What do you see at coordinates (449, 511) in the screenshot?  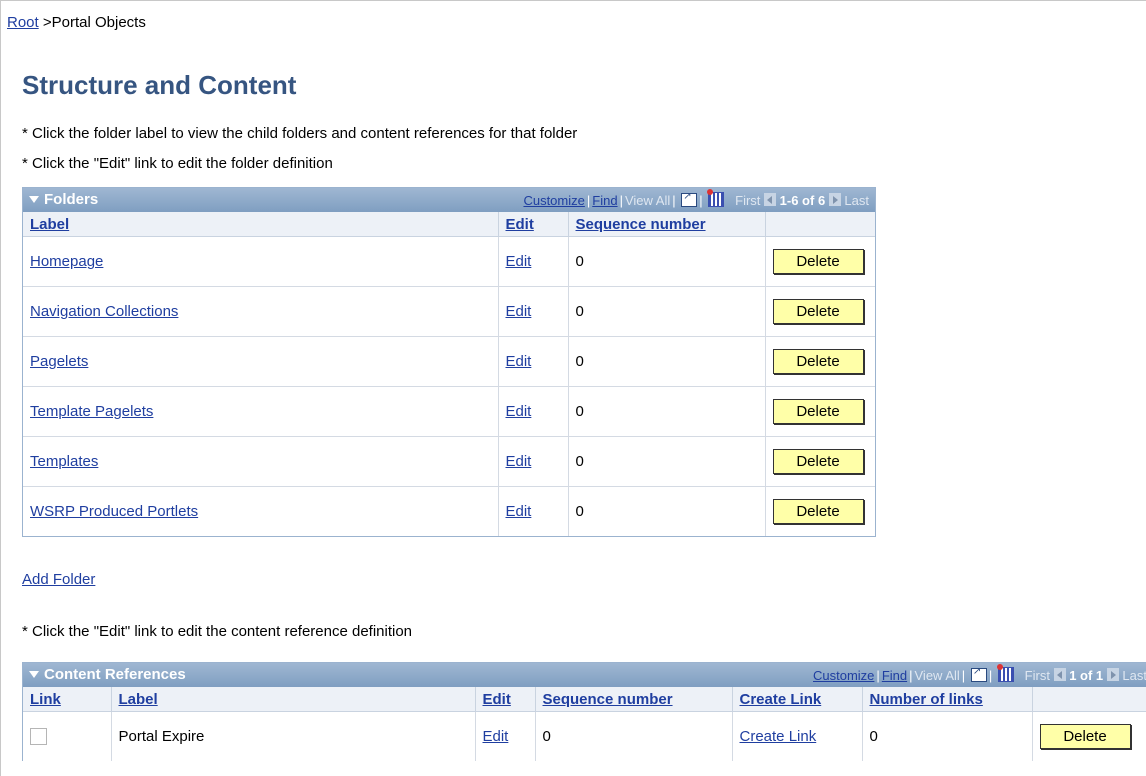 I see `table-row: WSRP Produced Portlets Edit 0 Delete` at bounding box center [449, 511].